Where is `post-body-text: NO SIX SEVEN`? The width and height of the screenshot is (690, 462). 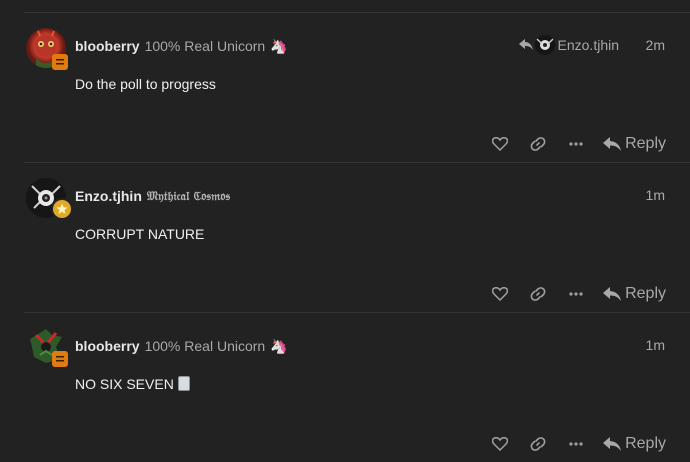 post-body-text: NO SIX SEVEN is located at coordinates (124, 384).